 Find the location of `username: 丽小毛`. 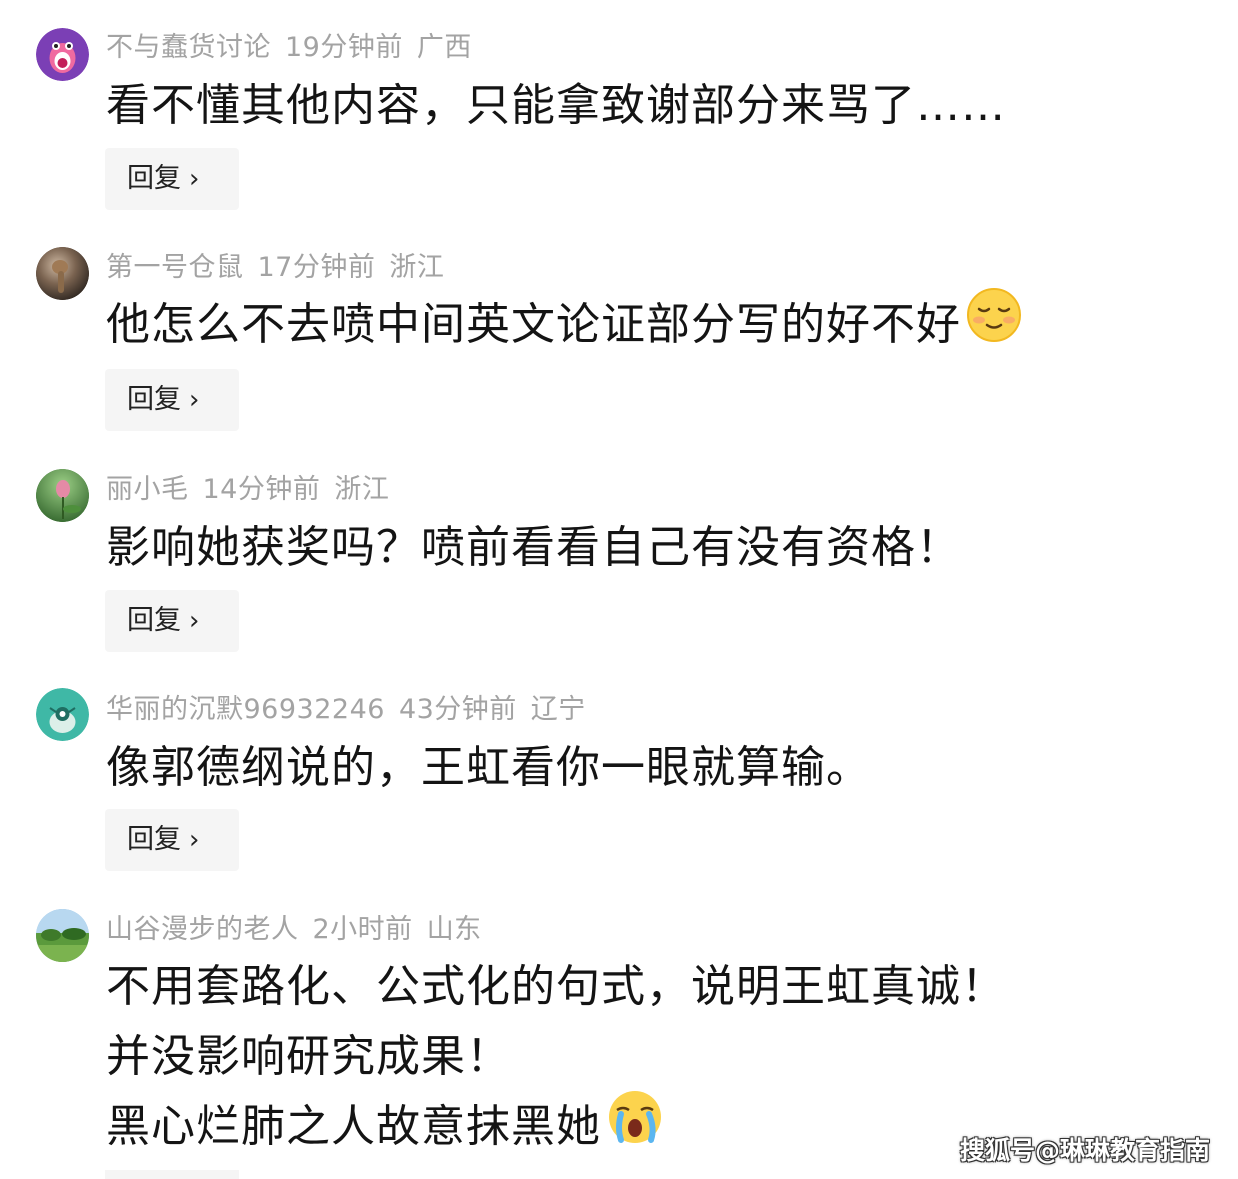

username: 丽小毛 is located at coordinates (147, 489).